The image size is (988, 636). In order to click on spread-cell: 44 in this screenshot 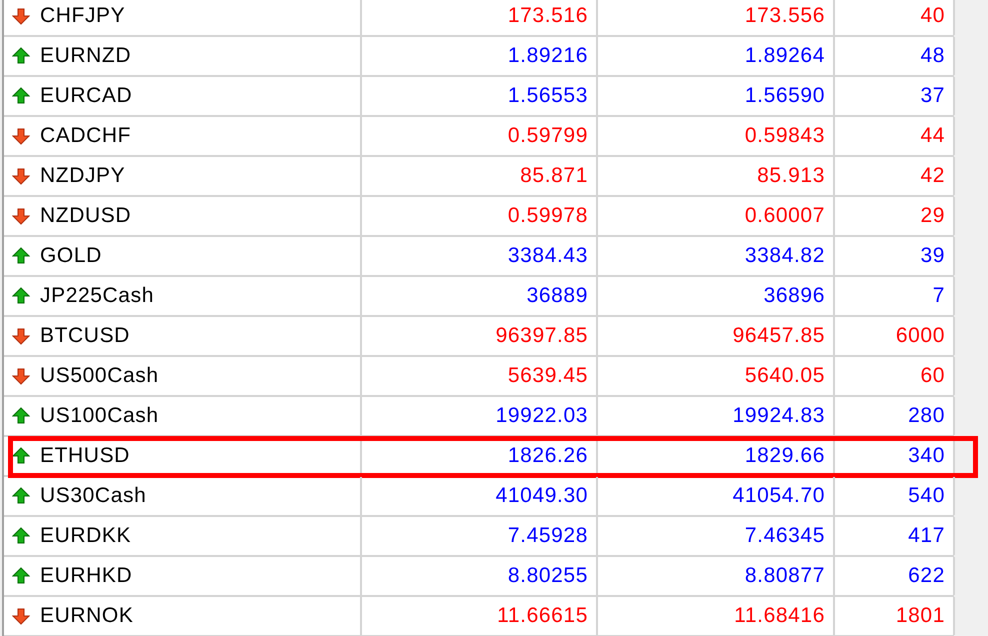, I will do `click(895, 136)`.